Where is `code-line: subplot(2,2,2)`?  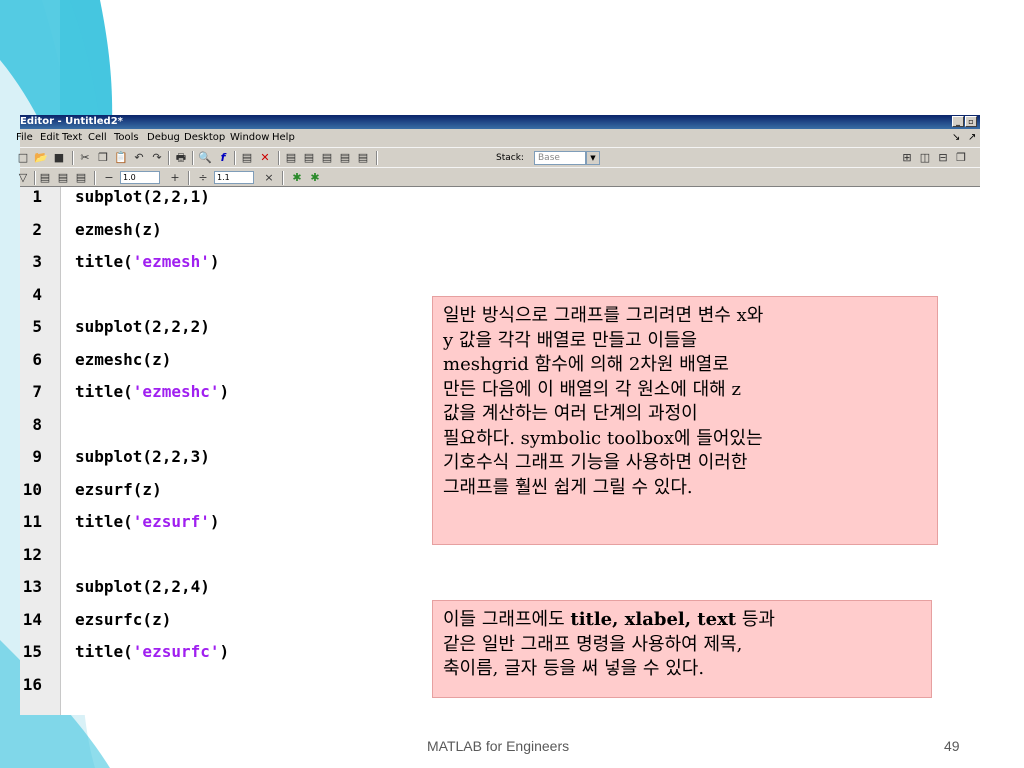 code-line: subplot(2,2,2) is located at coordinates (142, 326).